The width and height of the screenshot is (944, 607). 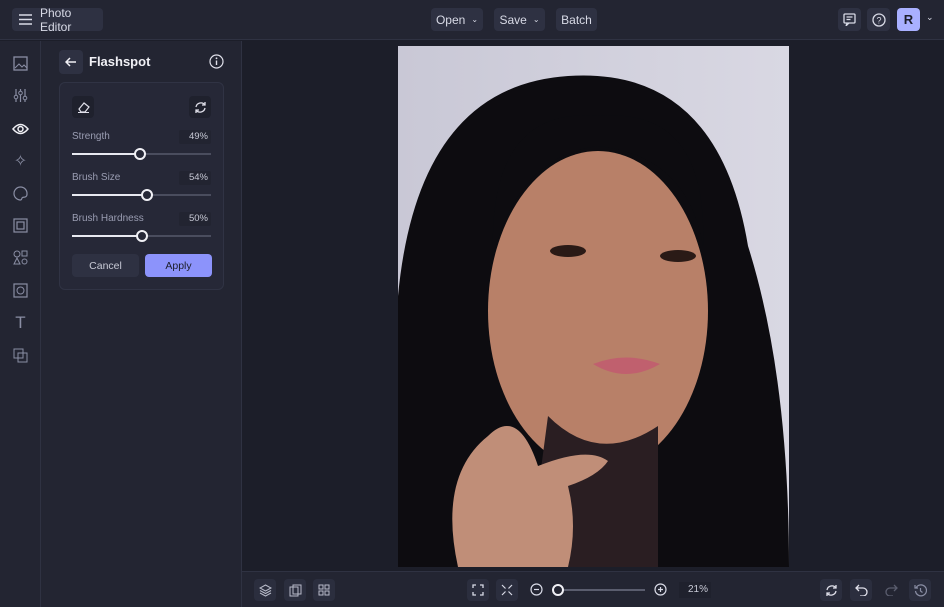 What do you see at coordinates (20, 225) in the screenshot?
I see `frame-icon` at bounding box center [20, 225].